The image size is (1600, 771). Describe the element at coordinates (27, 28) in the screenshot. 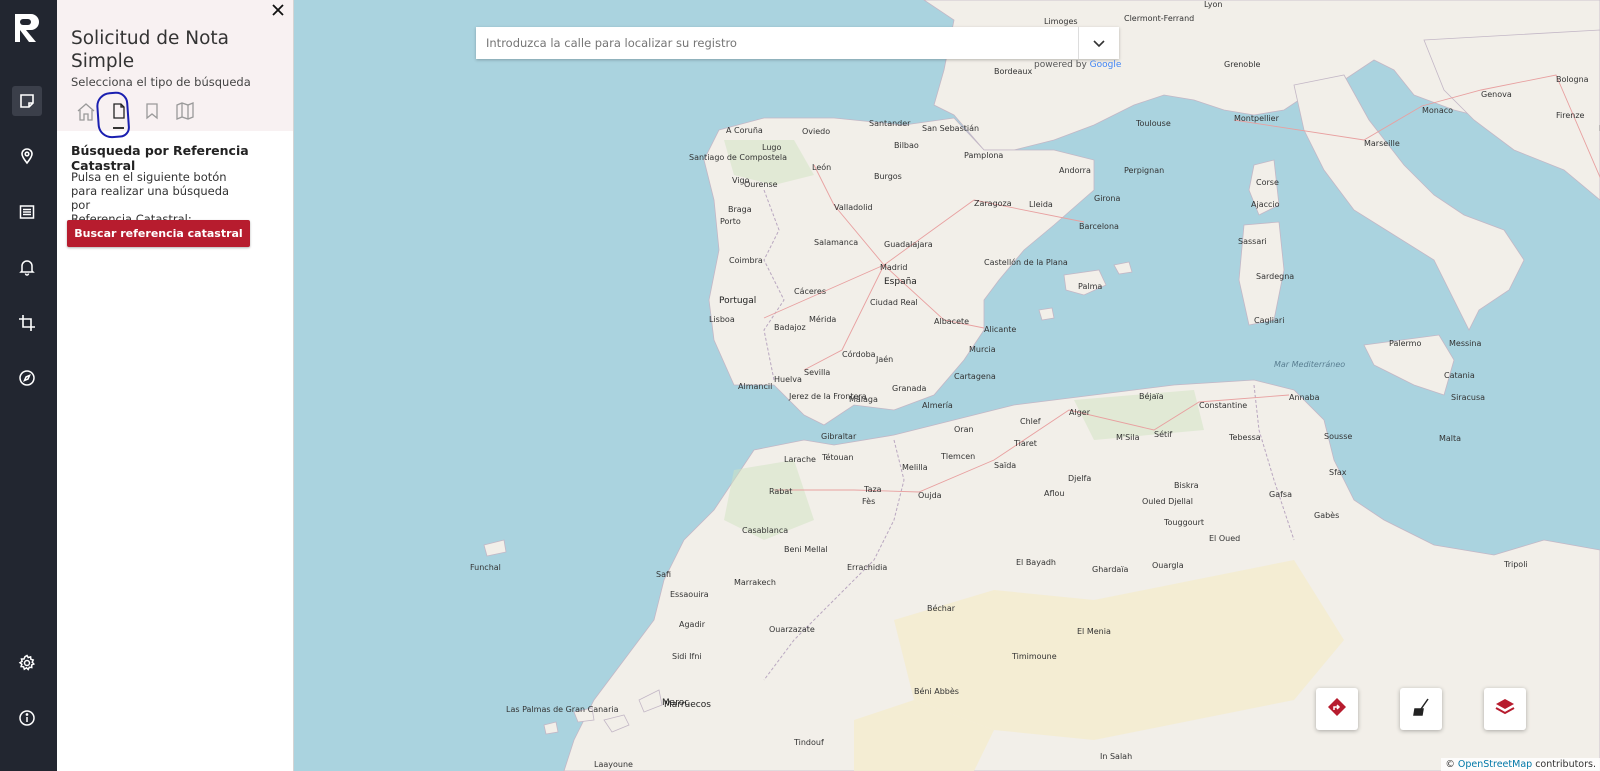

I see `brand-r-logo` at that location.